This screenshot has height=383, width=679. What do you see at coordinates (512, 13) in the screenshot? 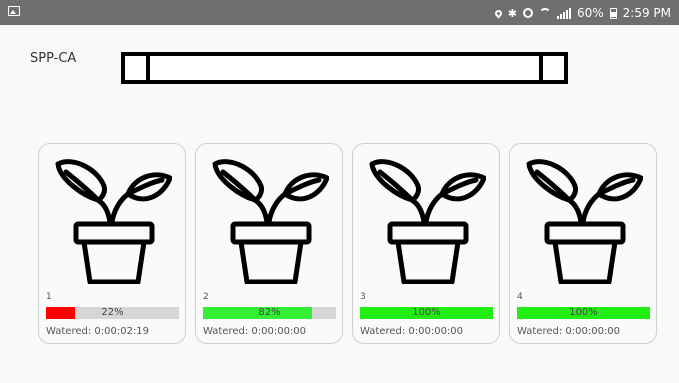
I see `bluetooth-icon: ✱` at bounding box center [512, 13].